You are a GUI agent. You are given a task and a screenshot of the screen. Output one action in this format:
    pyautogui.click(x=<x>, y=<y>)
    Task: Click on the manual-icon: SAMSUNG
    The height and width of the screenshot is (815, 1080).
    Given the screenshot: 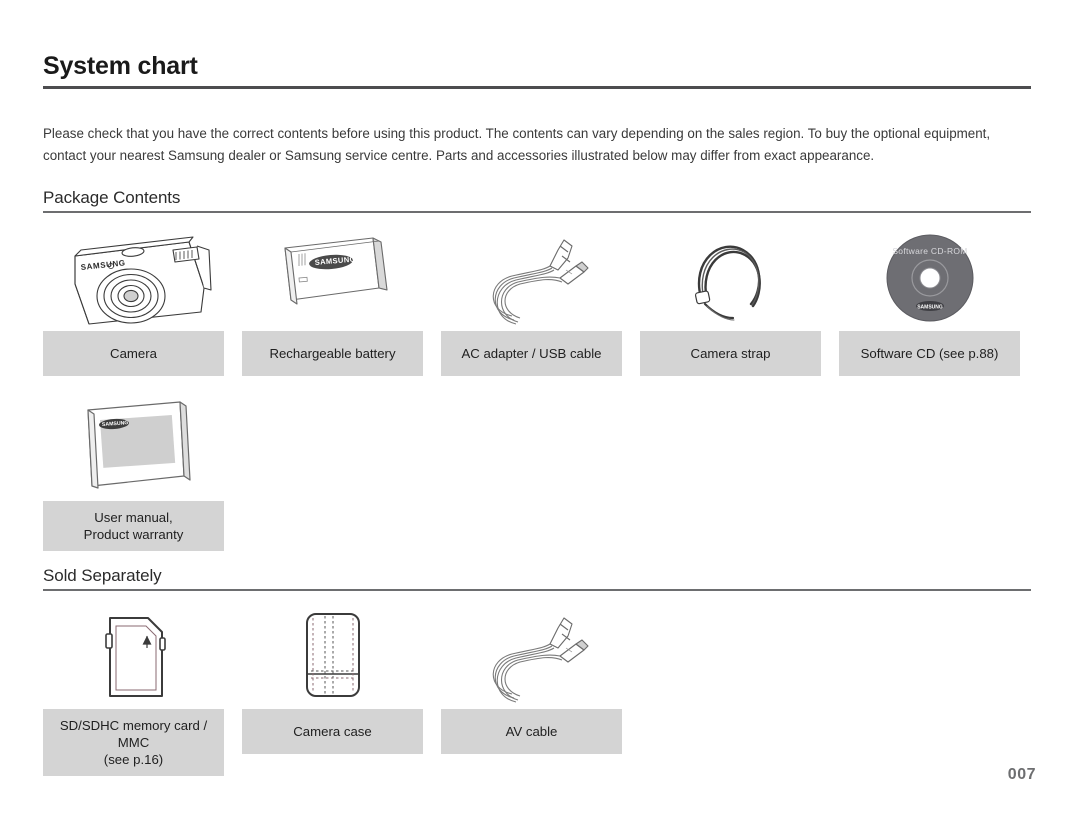 What is the action you would take?
    pyautogui.click(x=133, y=446)
    